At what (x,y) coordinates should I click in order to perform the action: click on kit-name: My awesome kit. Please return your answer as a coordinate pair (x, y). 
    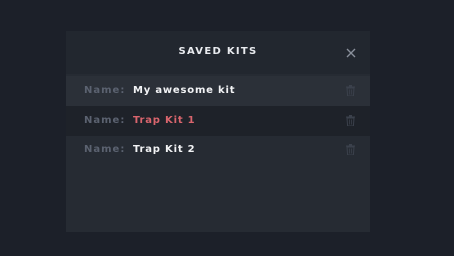
    Looking at the image, I should click on (184, 90).